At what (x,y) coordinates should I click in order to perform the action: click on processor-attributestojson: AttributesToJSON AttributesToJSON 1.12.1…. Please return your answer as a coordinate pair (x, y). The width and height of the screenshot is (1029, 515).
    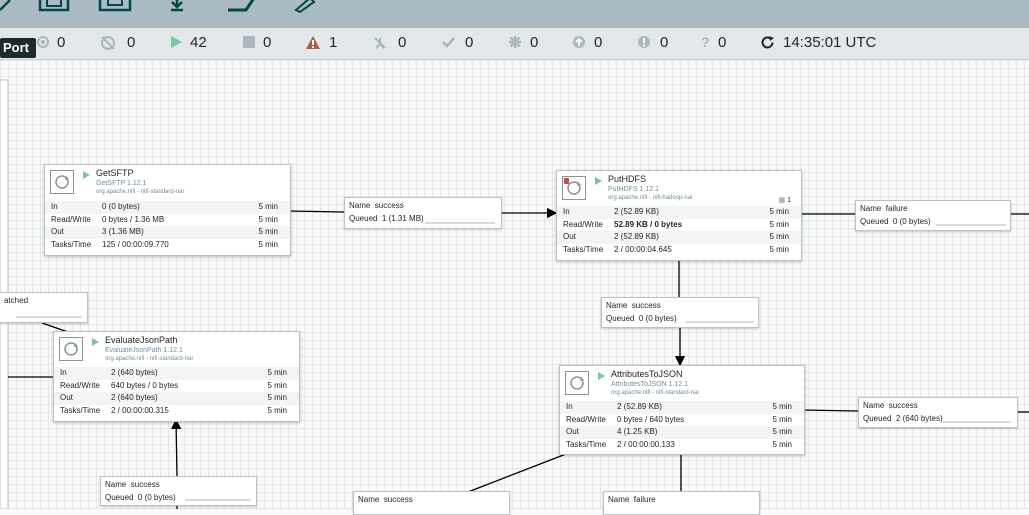
    Looking at the image, I should click on (682, 410).